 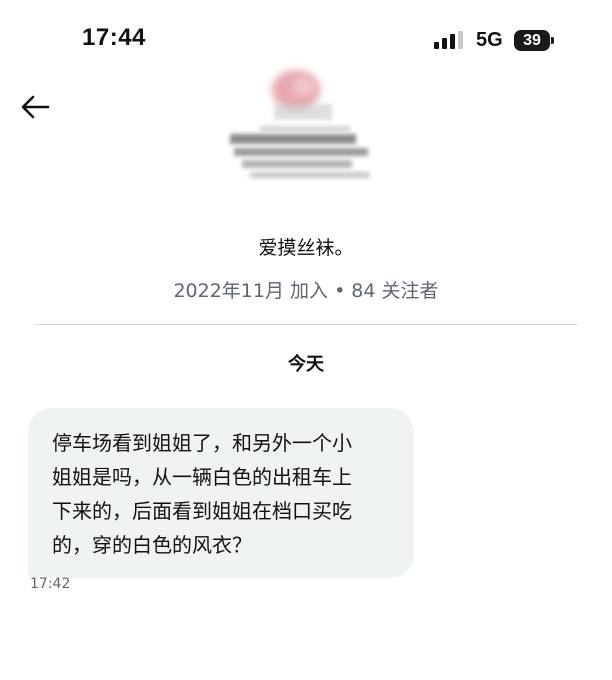 I want to click on signal-bars-icon, so click(x=448, y=40).